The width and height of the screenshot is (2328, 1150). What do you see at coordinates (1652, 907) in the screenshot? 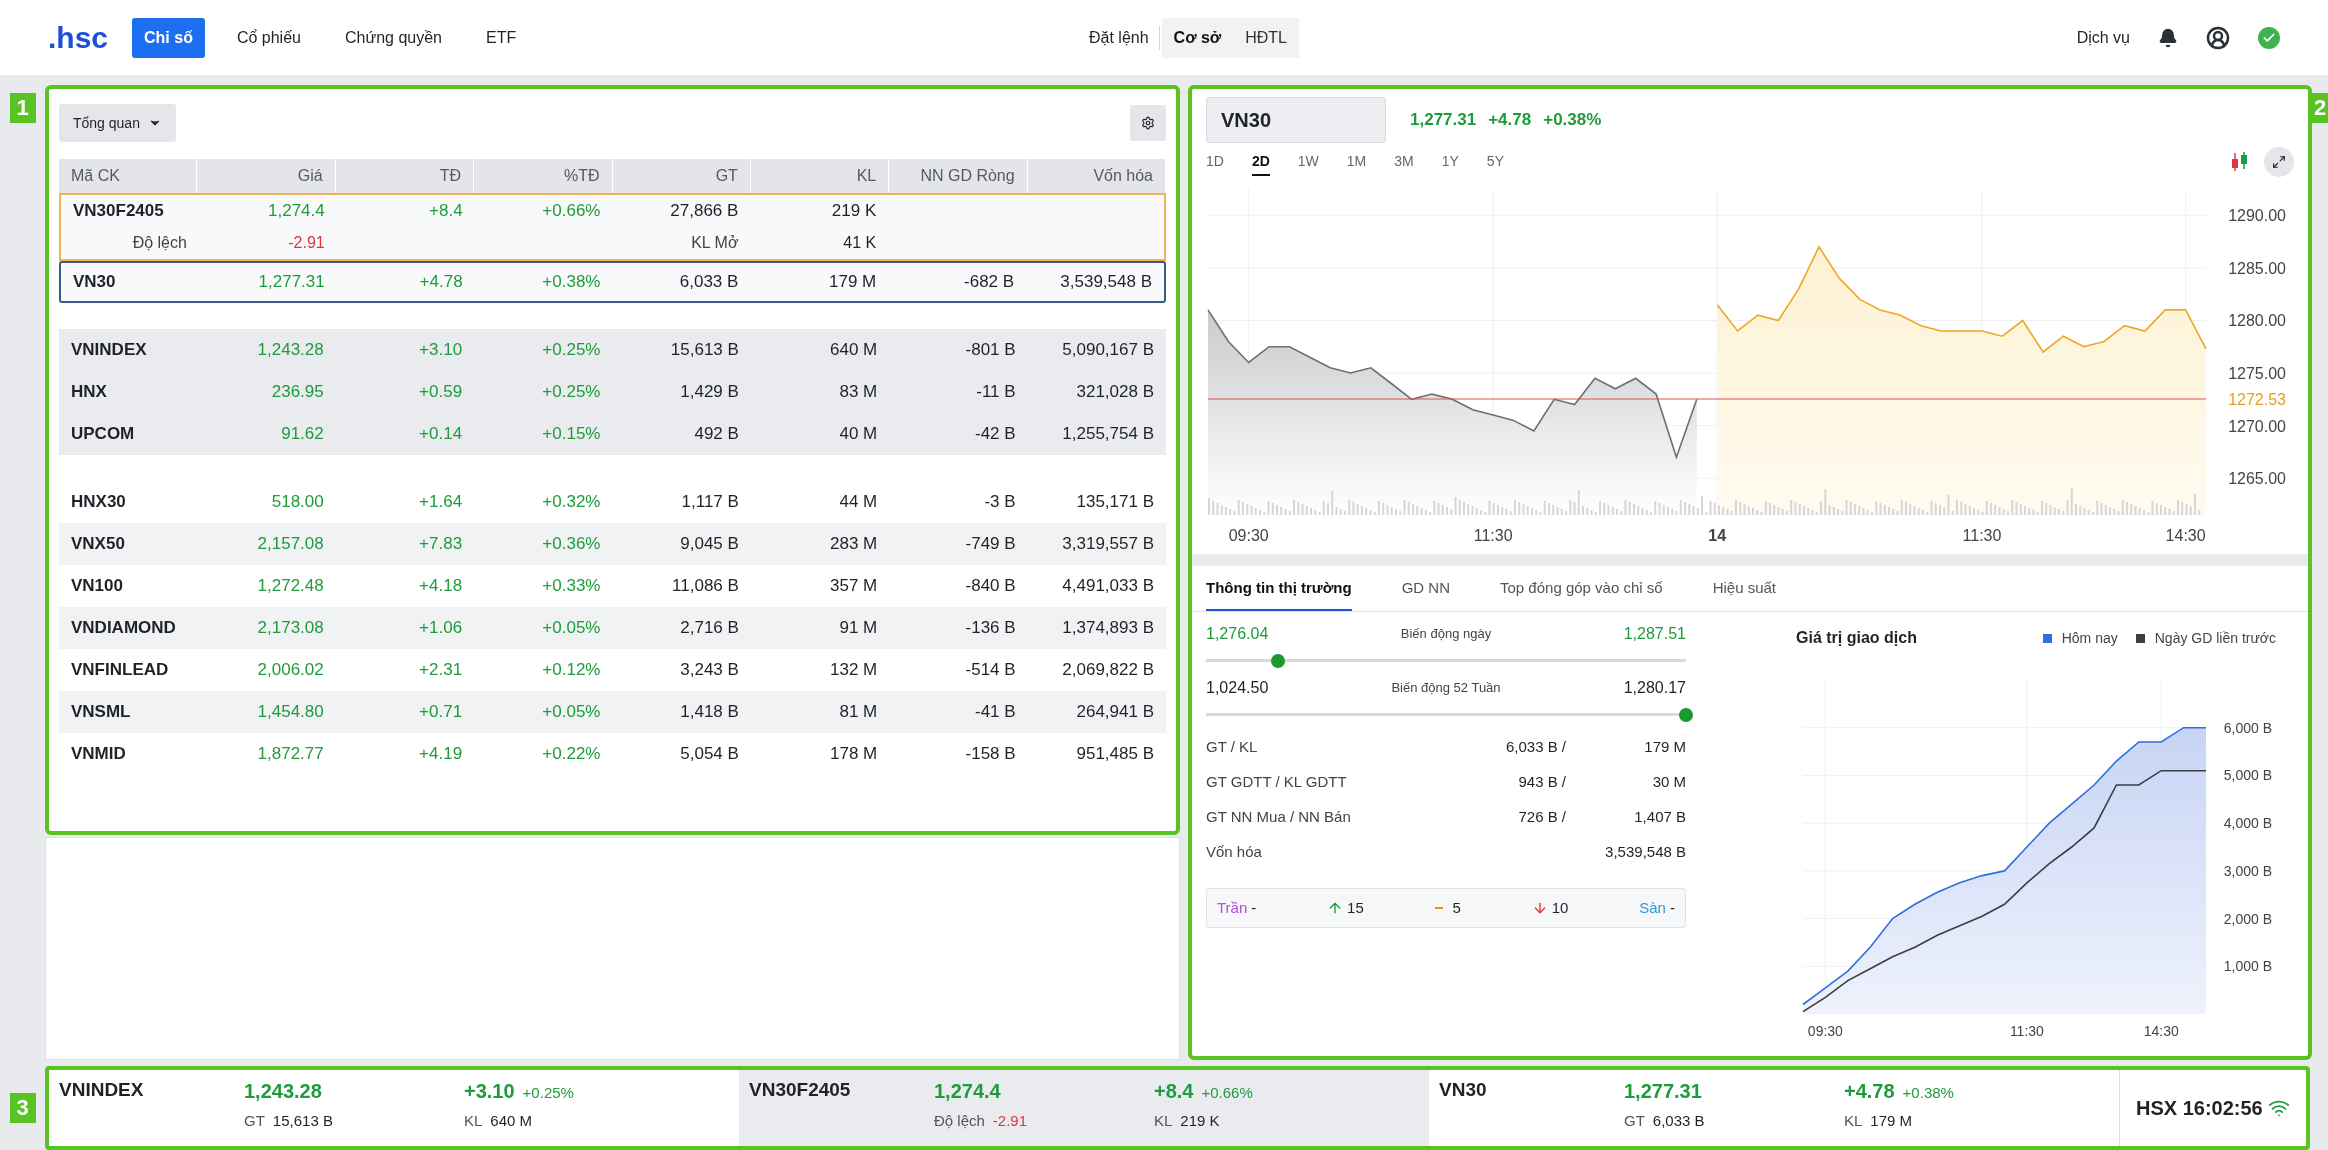
I see `breadth-label: Sàn` at bounding box center [1652, 907].